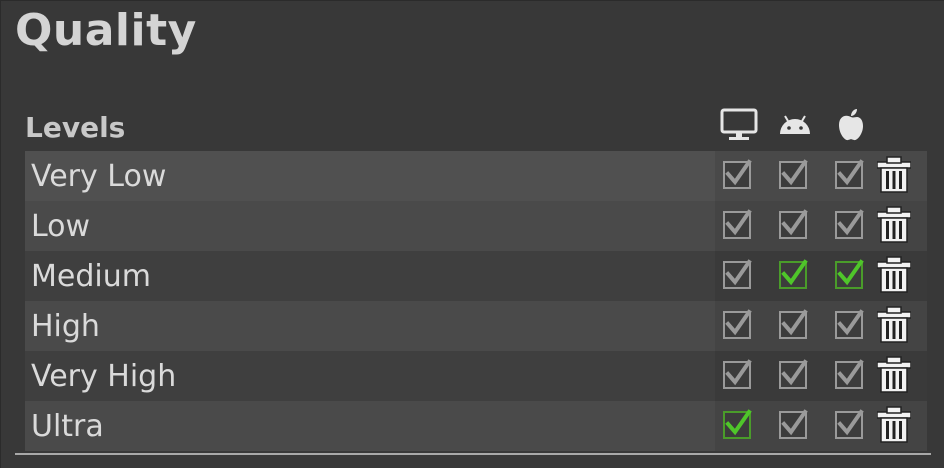 The width and height of the screenshot is (944, 468). Describe the element at coordinates (476, 426) in the screenshot. I see `level-row: Ultra` at that location.